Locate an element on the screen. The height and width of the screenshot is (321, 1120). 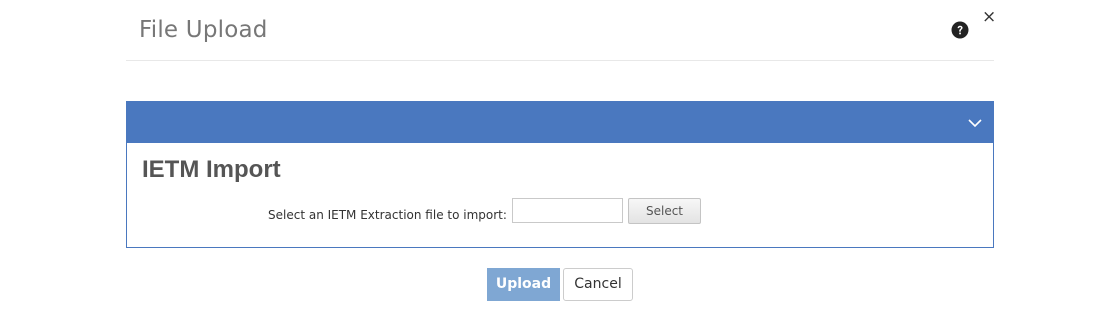
file-path-input is located at coordinates (567, 210).